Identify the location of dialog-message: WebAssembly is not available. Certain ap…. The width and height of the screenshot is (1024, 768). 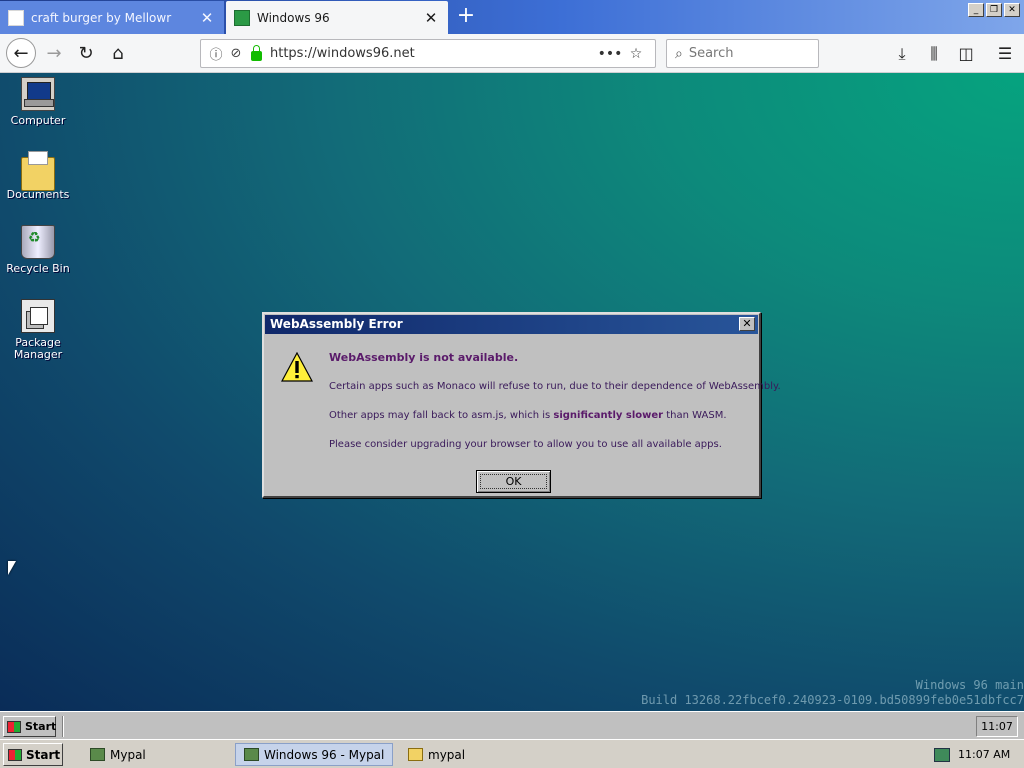
(555, 409).